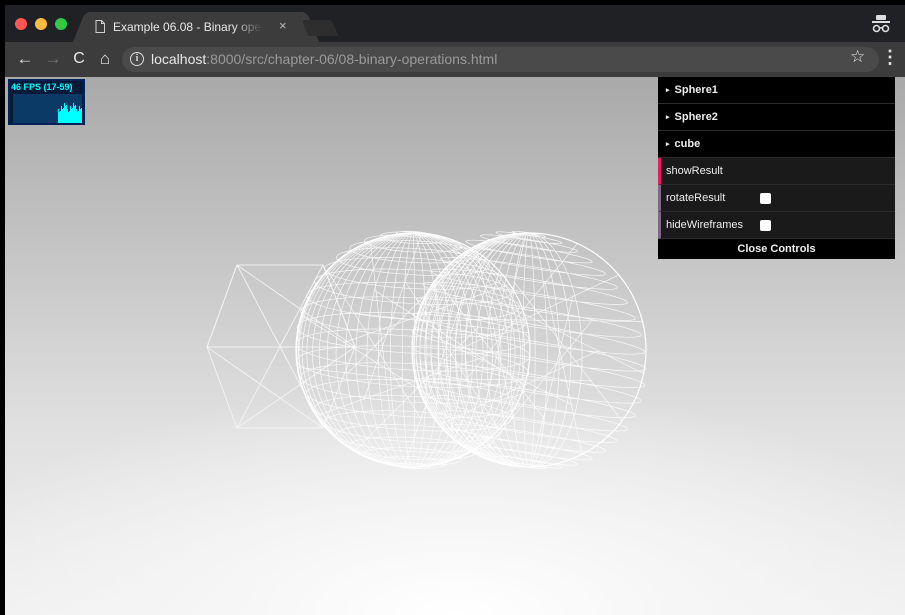 This screenshot has width=905, height=615. What do you see at coordinates (105, 59) in the screenshot?
I see `home-button: ⌂` at bounding box center [105, 59].